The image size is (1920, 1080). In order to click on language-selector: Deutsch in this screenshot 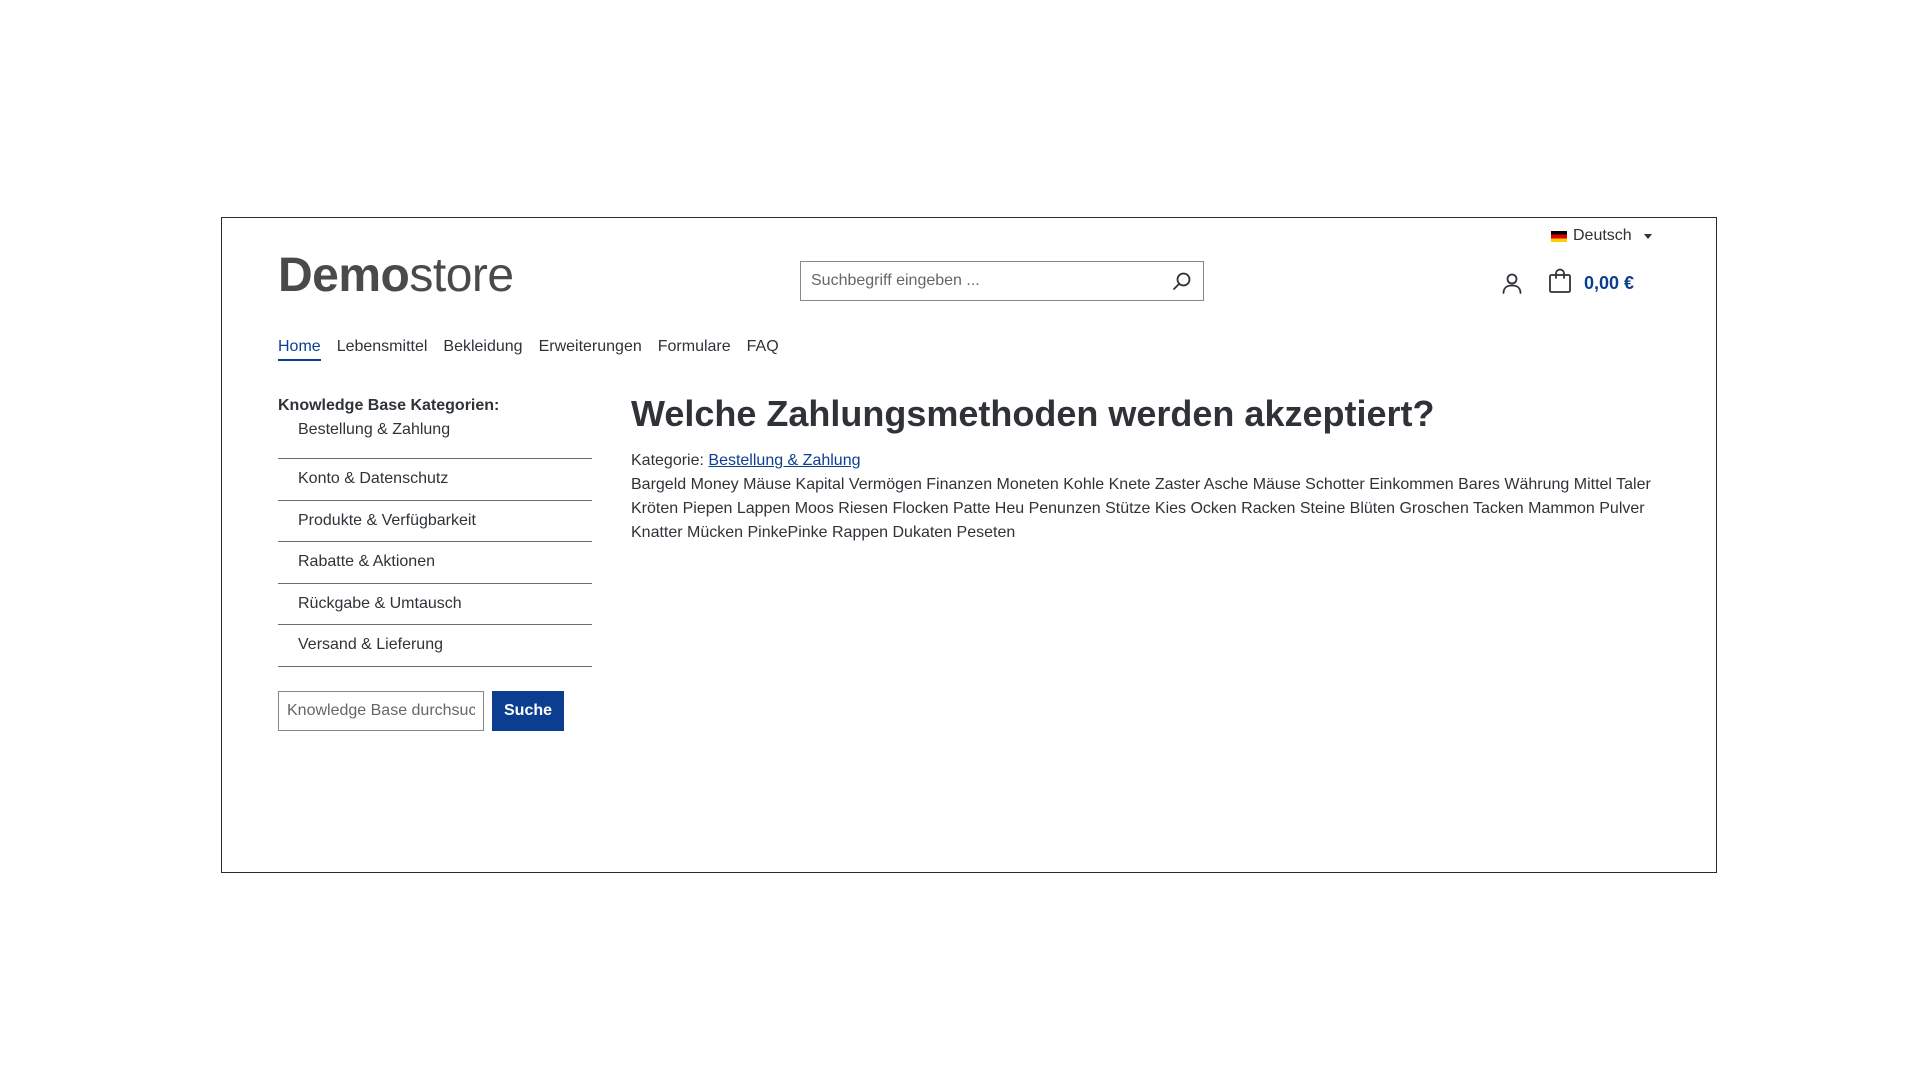, I will do `click(1601, 236)`.